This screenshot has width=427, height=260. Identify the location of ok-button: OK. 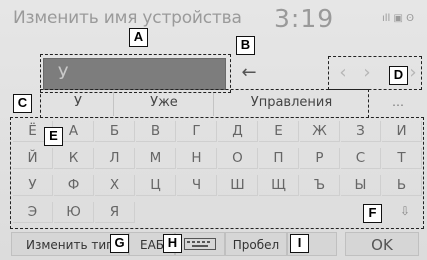
(382, 244).